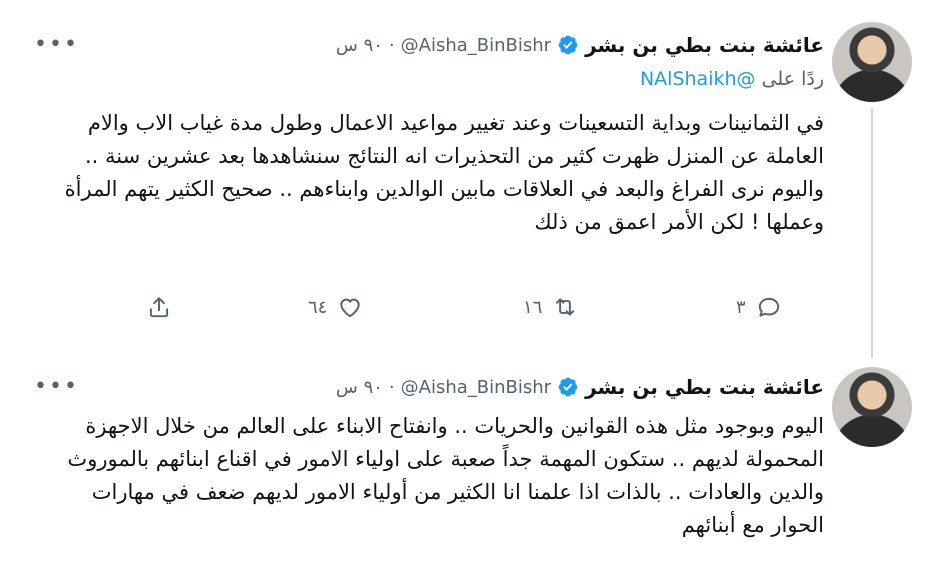  Describe the element at coordinates (872, 233) in the screenshot. I see `thread-line` at that location.